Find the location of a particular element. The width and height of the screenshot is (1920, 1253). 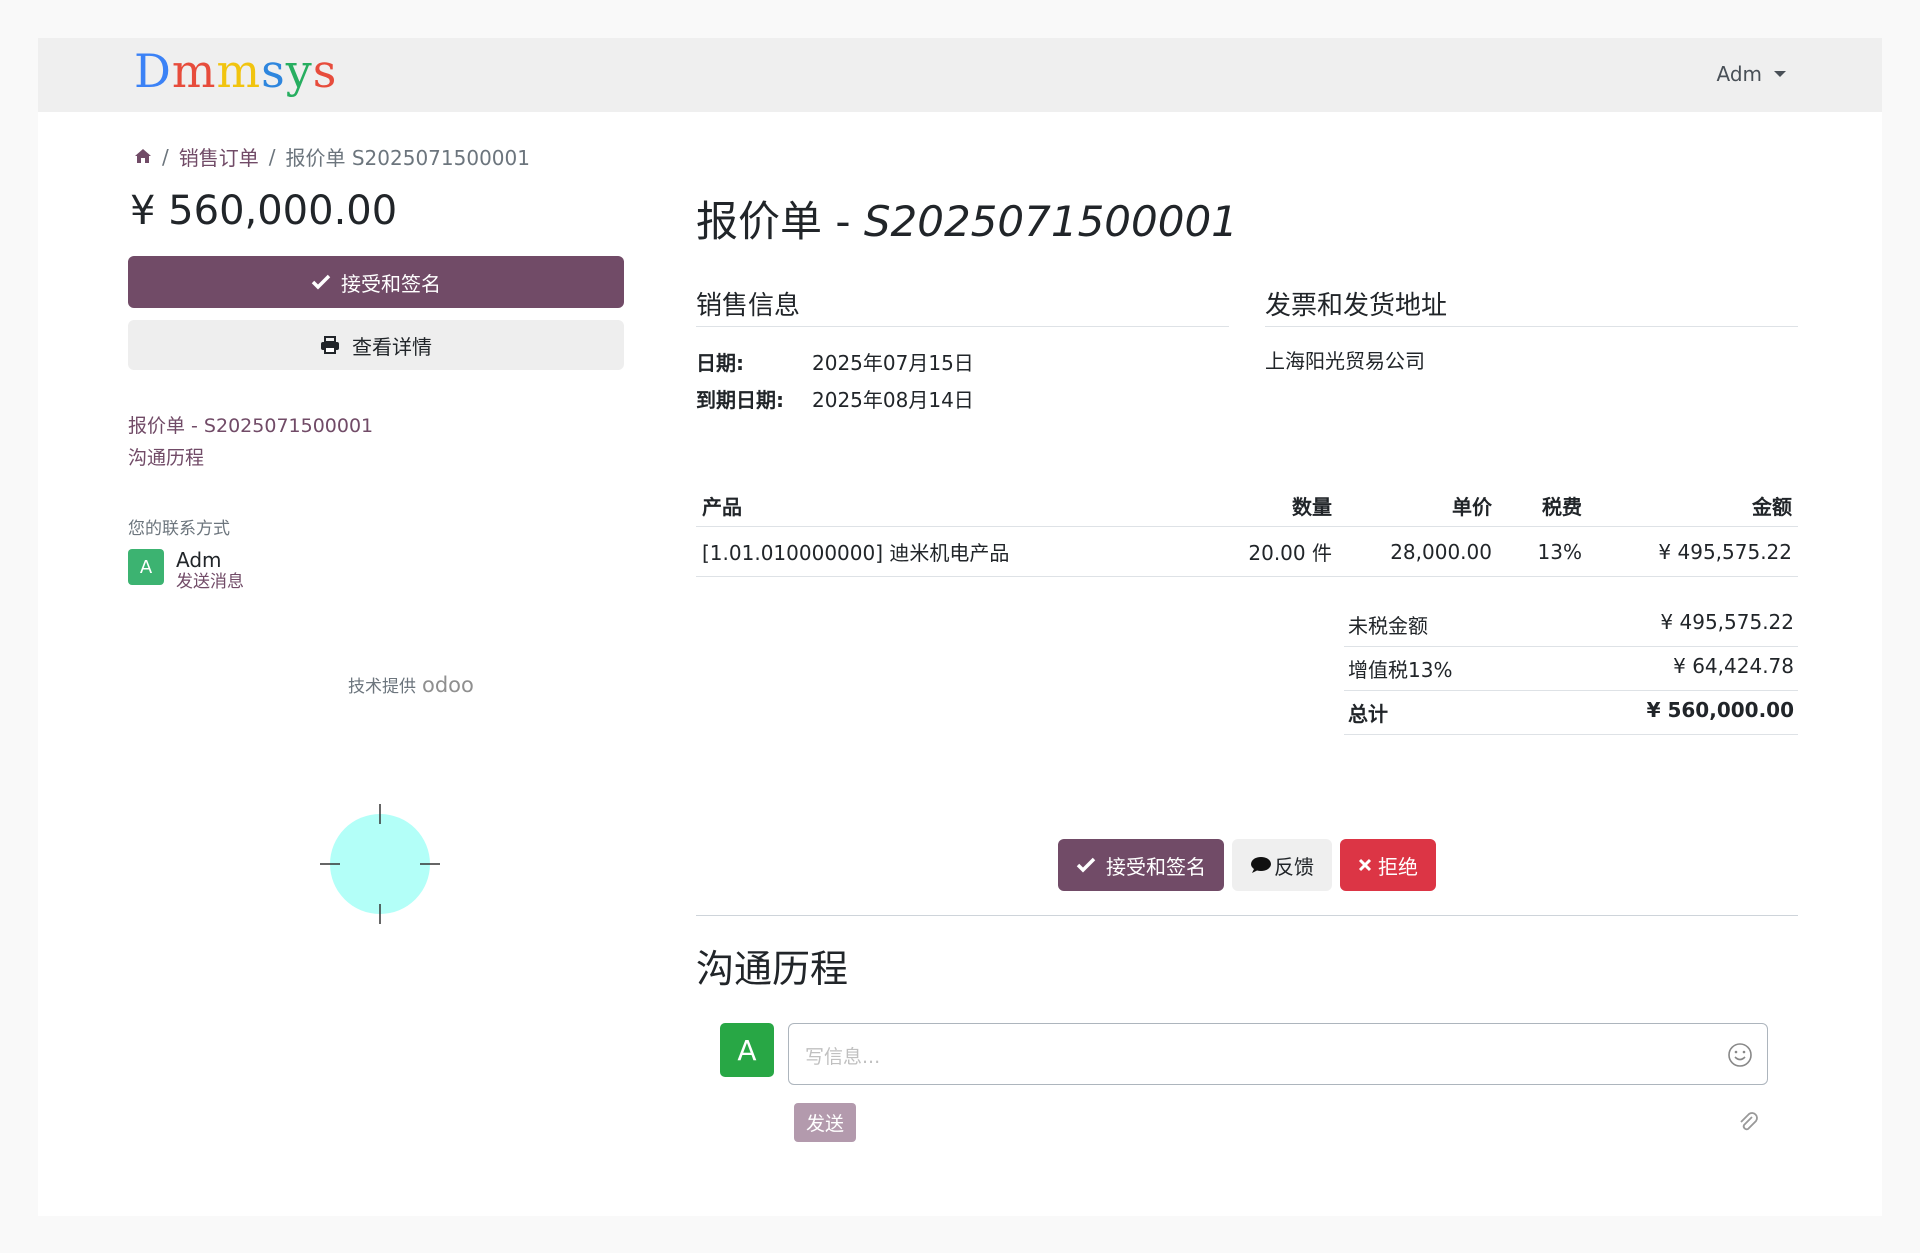

view-details-button: 查看详情 is located at coordinates (376, 345).